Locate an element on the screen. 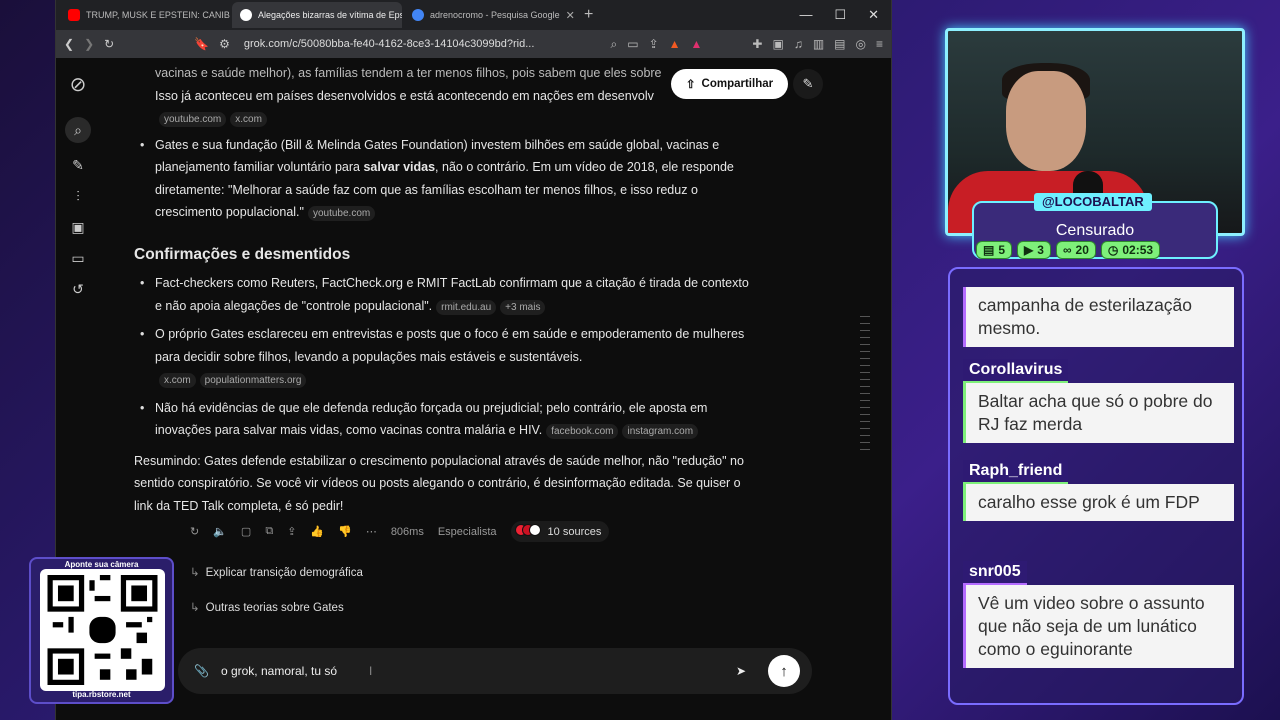 The height and width of the screenshot is (720, 1280). search-icon: ⌕ is located at coordinates (78, 130).